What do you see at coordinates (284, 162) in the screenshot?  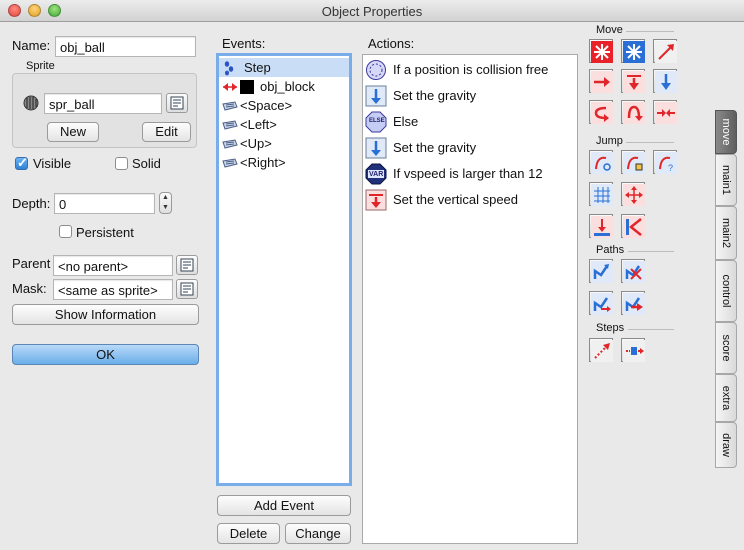 I see `event-item-key-right: <Right>` at bounding box center [284, 162].